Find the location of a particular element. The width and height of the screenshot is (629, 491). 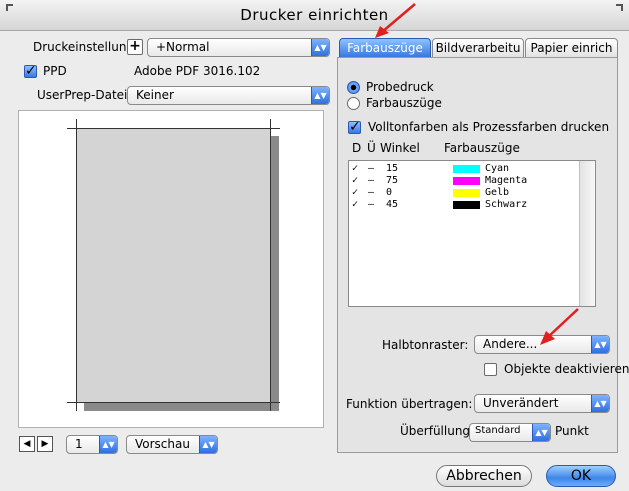

plate-list-scrollbar is located at coordinates (587, 233).